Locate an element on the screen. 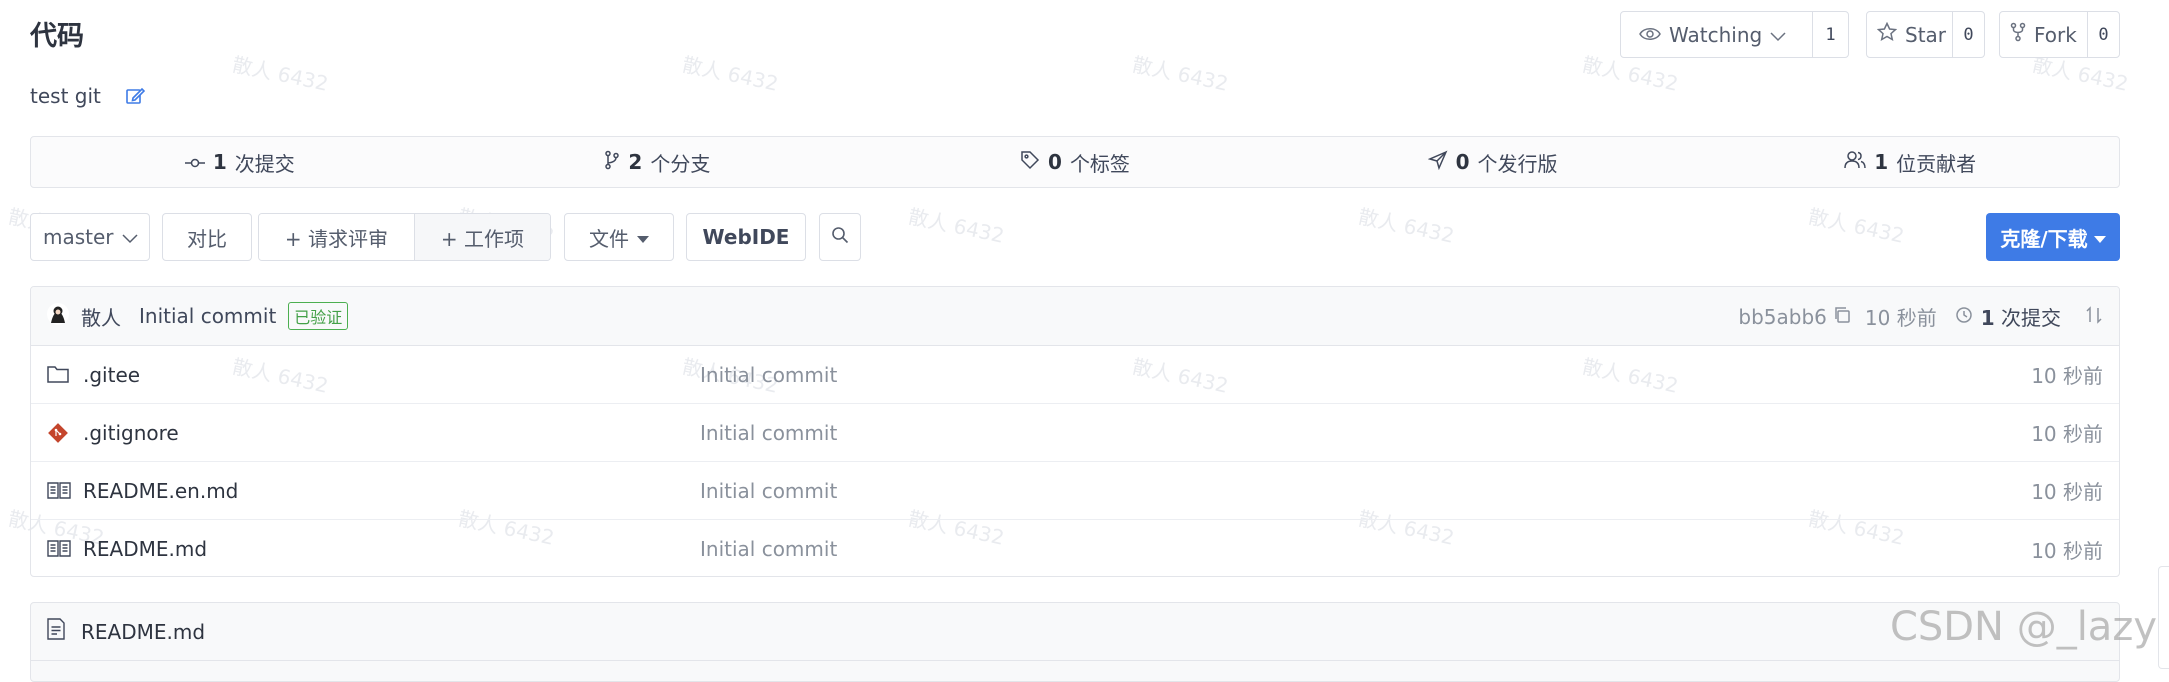 Image resolution: width=2169 pixels, height=682 pixels. clone-label: 克隆/下载 is located at coordinates (2044, 238).